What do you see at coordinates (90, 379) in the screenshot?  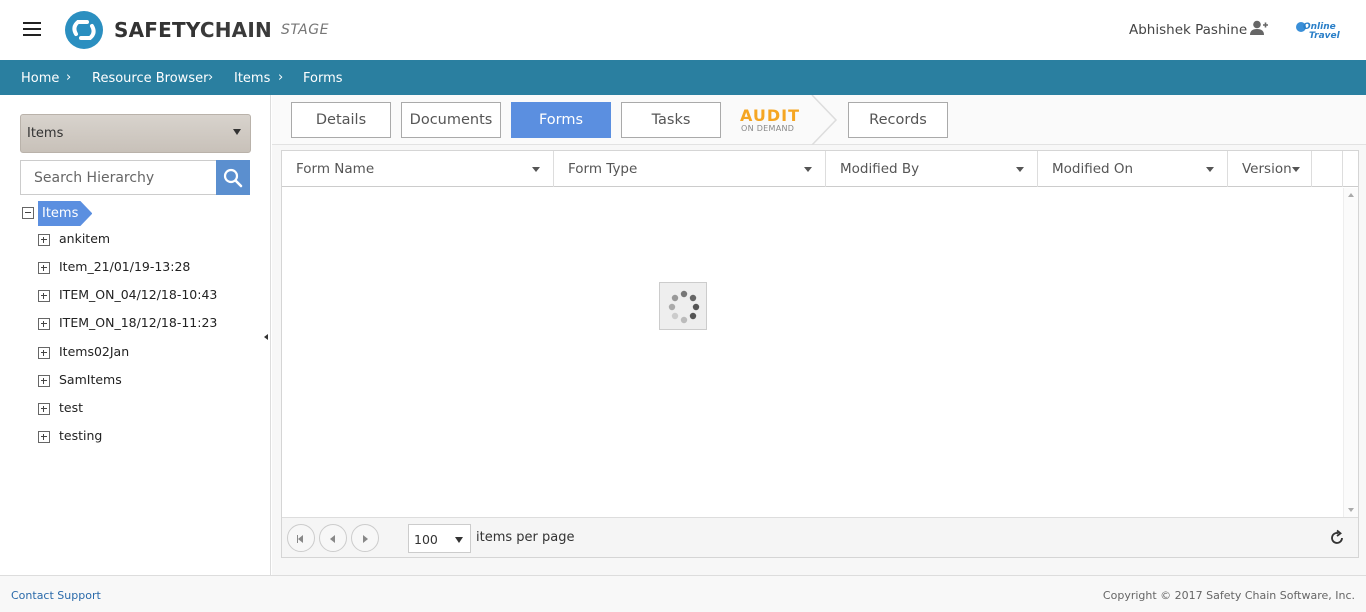 I see `tree-item-label: SamItems` at bounding box center [90, 379].